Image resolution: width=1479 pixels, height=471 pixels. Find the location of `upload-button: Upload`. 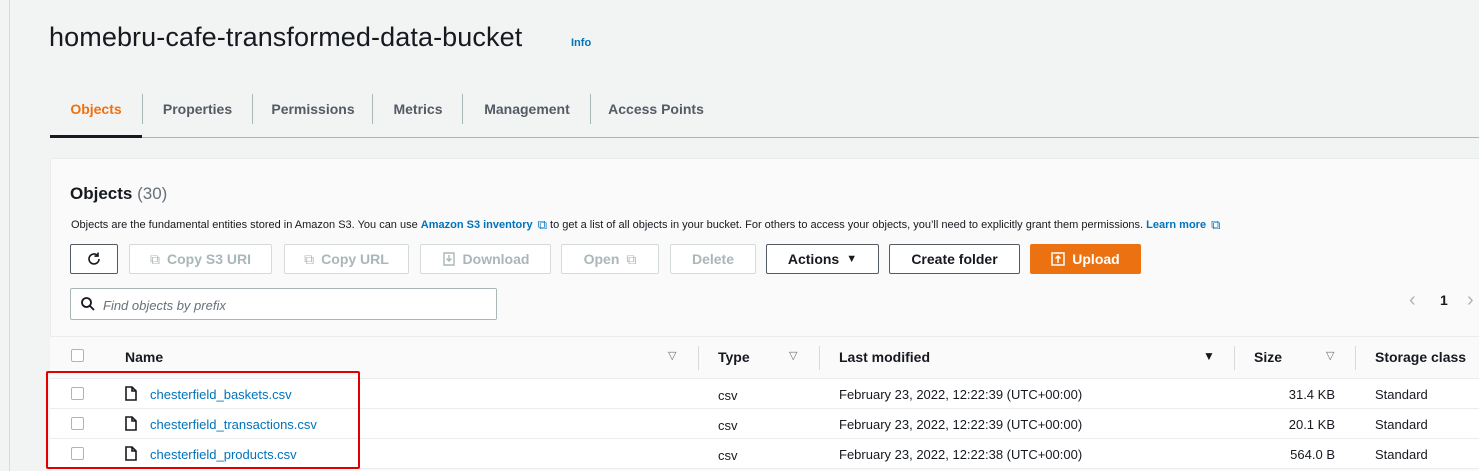

upload-button: Upload is located at coordinates (1085, 259).